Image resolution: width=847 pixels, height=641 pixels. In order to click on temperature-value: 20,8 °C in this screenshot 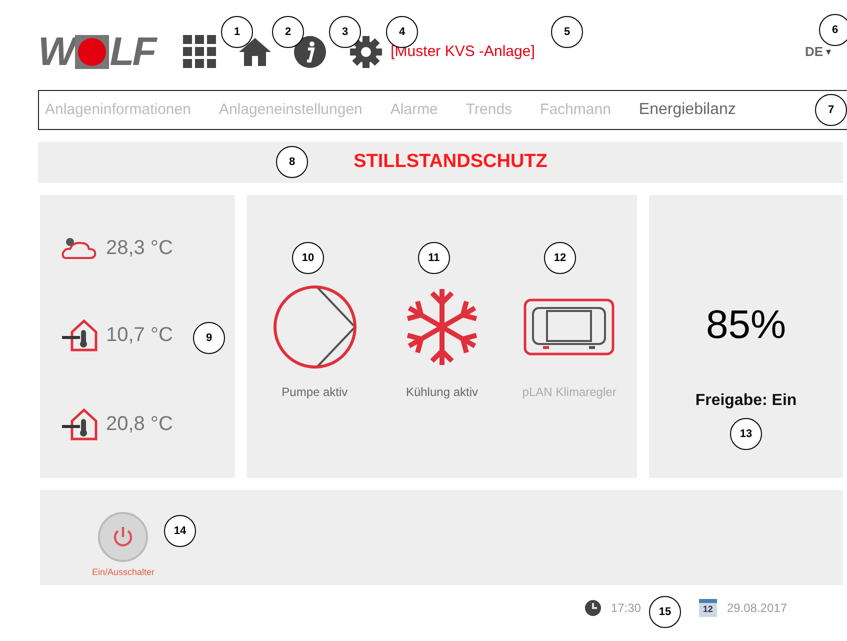, I will do `click(139, 424)`.